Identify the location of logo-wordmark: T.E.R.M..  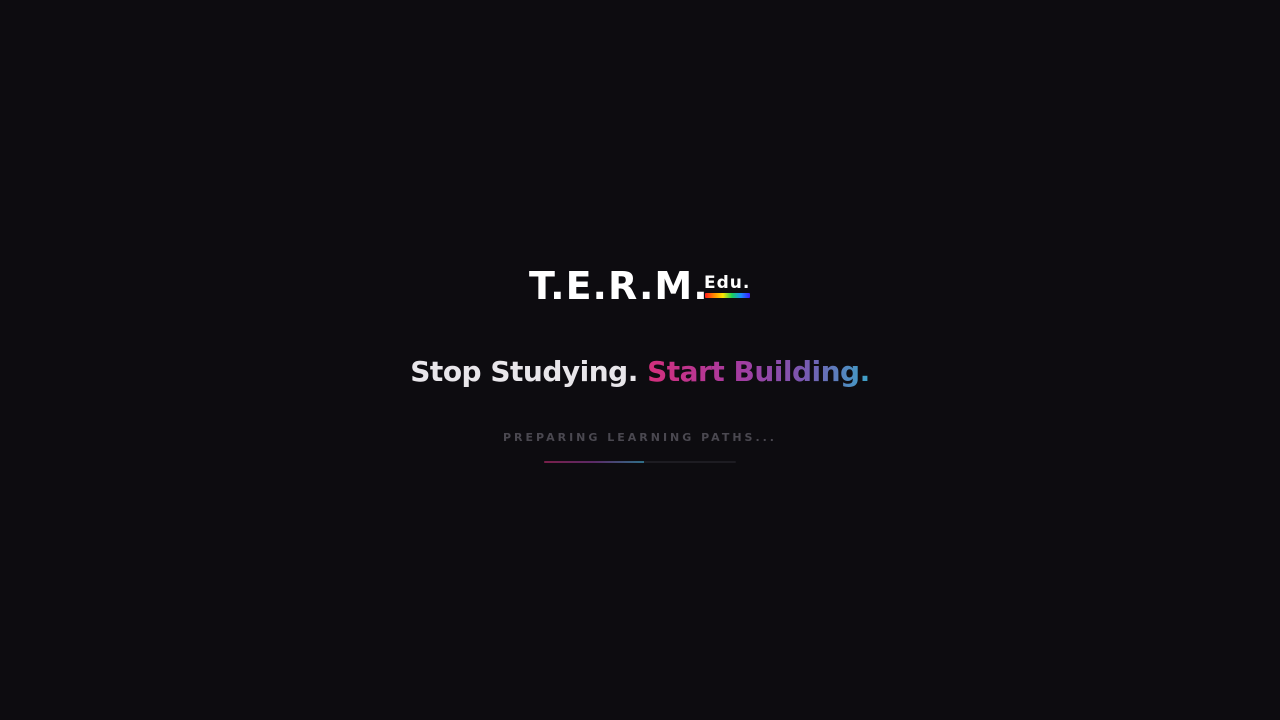
(619, 286).